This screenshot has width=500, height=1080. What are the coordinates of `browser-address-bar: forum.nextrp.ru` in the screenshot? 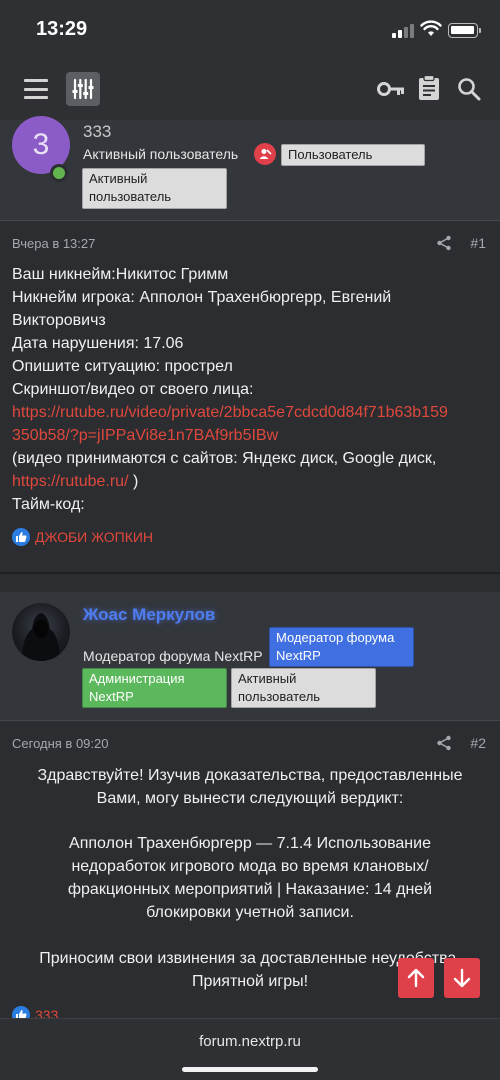 It's located at (250, 1049).